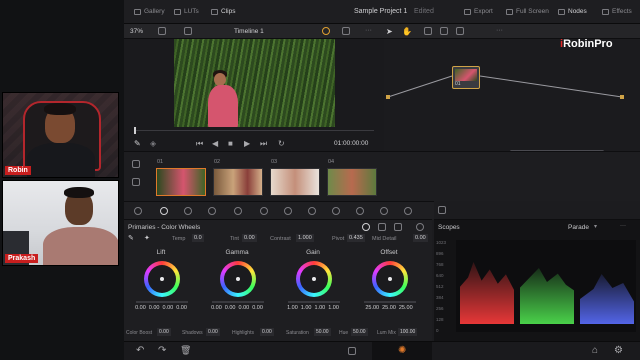  I want to click on eyedropper-icon: ✎, so click(137, 143).